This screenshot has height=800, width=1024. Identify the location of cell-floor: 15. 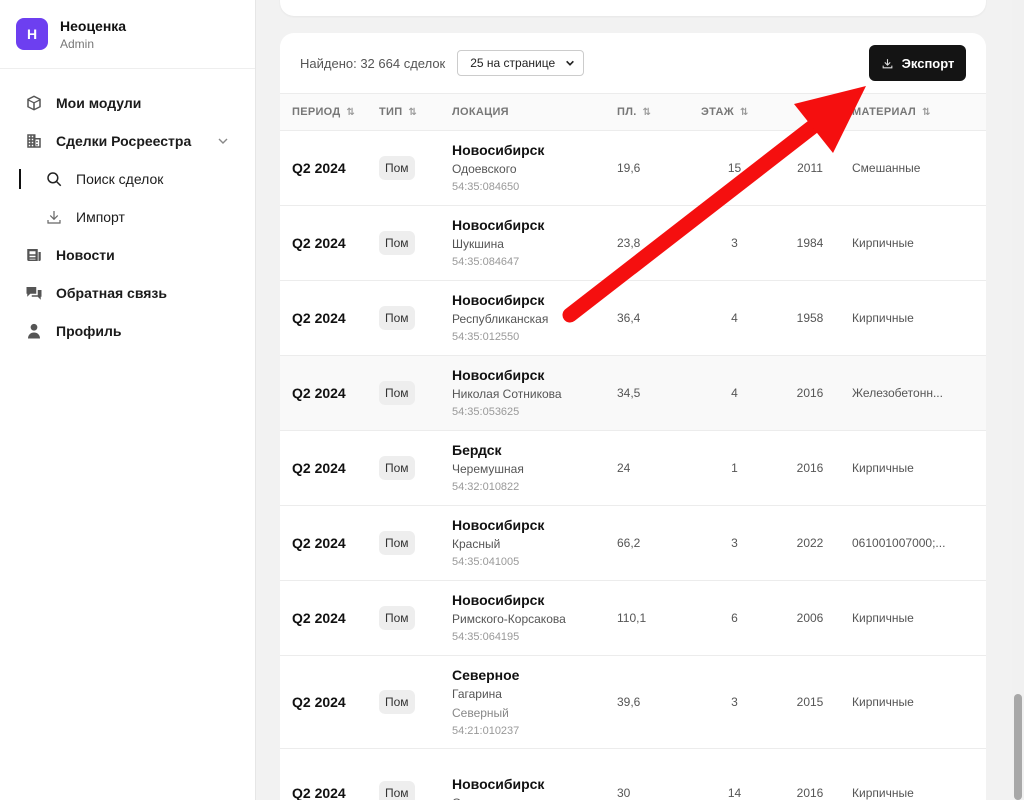
(734, 168).